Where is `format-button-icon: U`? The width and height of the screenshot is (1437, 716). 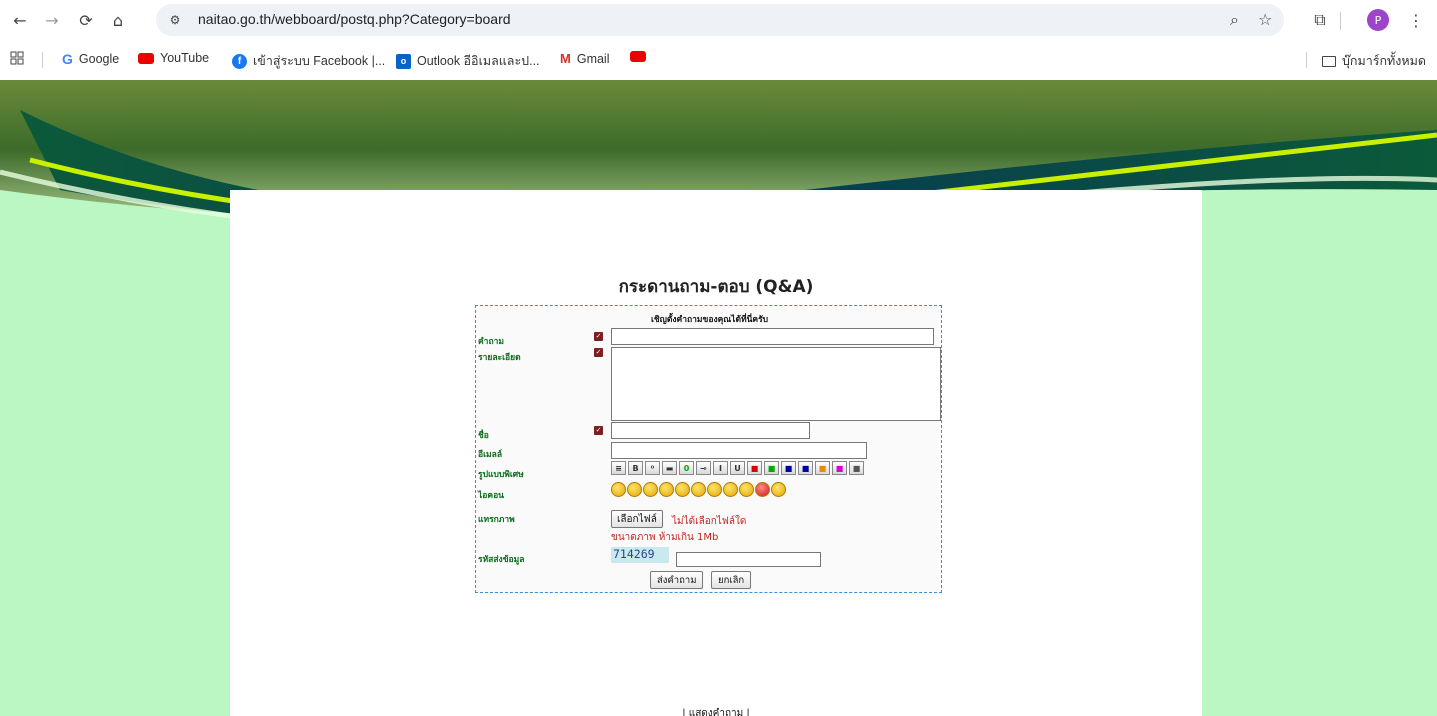 format-button-icon: U is located at coordinates (737, 468).